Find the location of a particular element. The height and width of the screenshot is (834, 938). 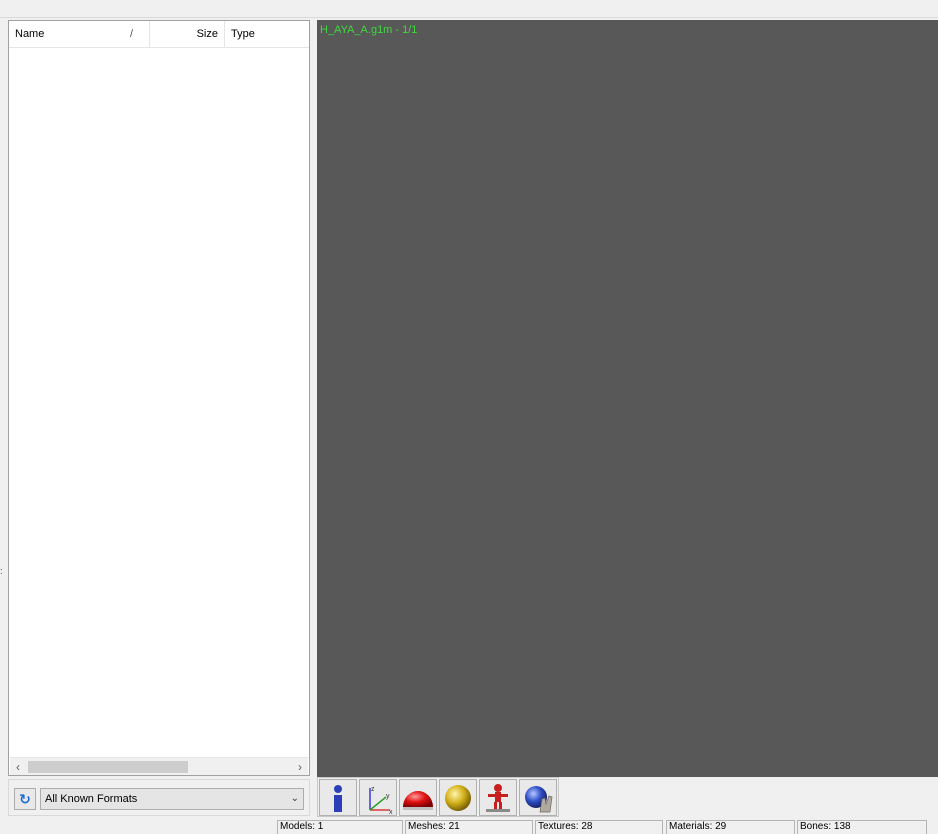

format-filter-select: All Known Formats ⌄ is located at coordinates (172, 799).